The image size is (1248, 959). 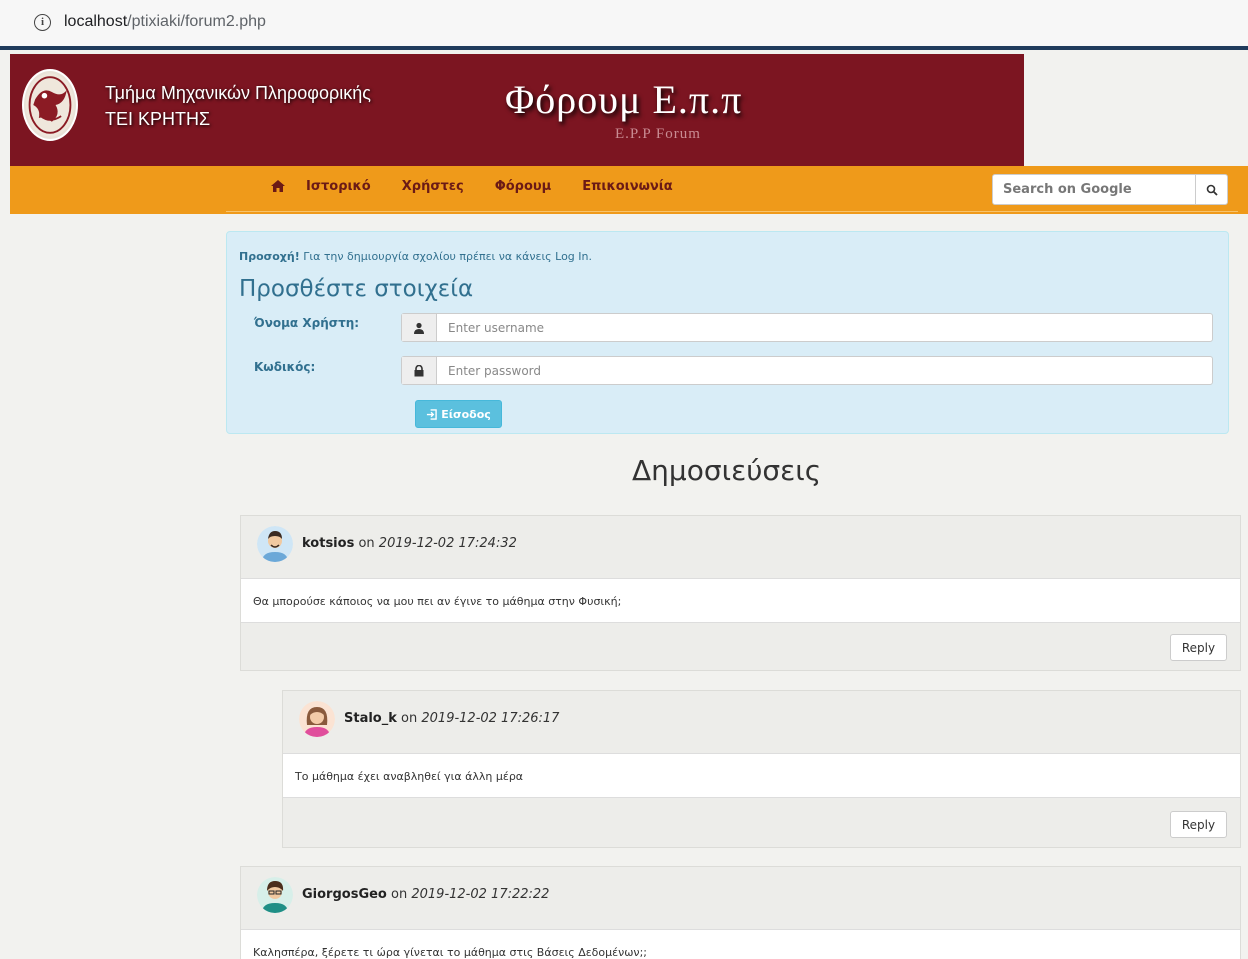 What do you see at coordinates (727, 470) in the screenshot?
I see `posts-heading: Δημοσιεύσεις` at bounding box center [727, 470].